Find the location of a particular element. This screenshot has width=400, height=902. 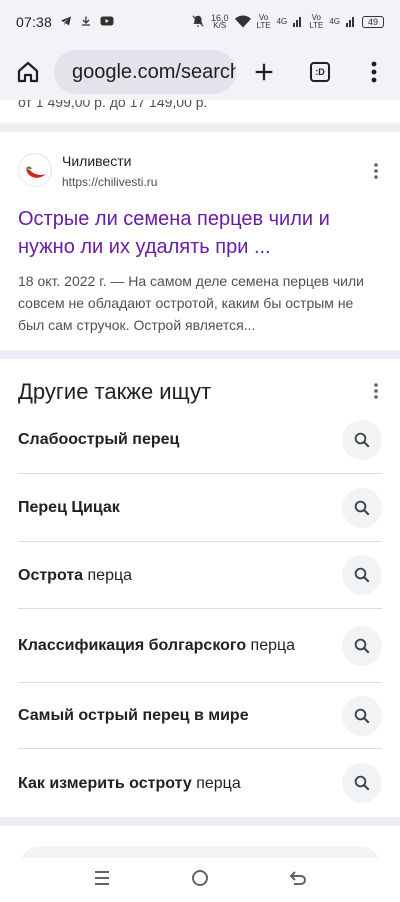

related-search-item: Классификация болгарского перца is located at coordinates (200, 646).